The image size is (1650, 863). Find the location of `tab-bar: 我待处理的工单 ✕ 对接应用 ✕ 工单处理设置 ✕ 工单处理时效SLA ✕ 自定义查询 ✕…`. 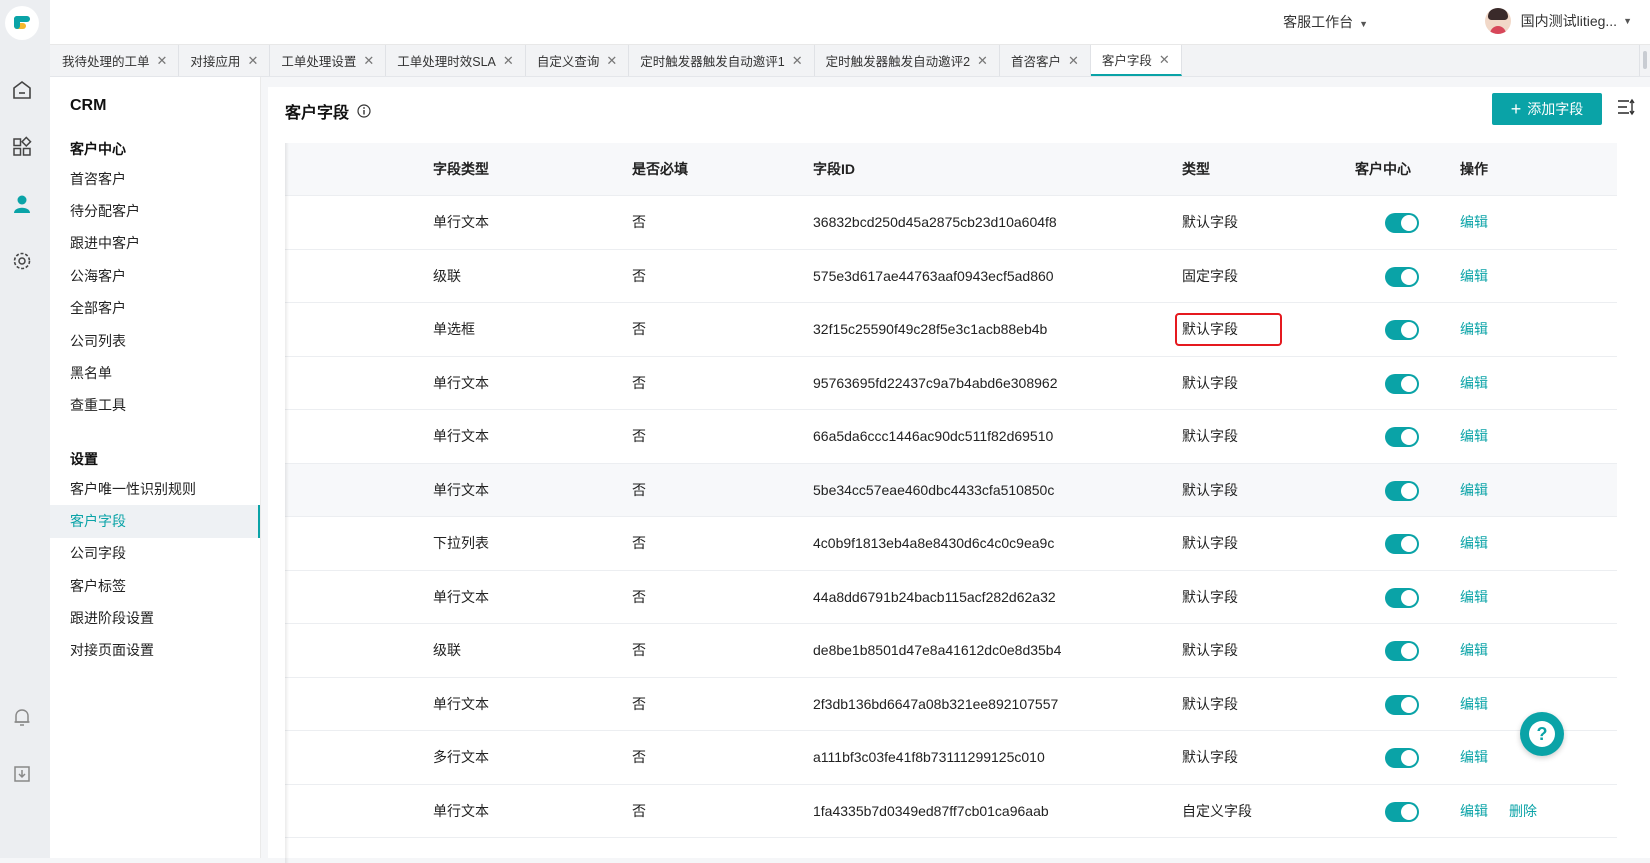

tab-bar: 我待处理的工单 ✕ 对接应用 ✕ 工单处理设置 ✕ 工单处理时效SLA ✕ 自定义查询 ✕… is located at coordinates (850, 61).